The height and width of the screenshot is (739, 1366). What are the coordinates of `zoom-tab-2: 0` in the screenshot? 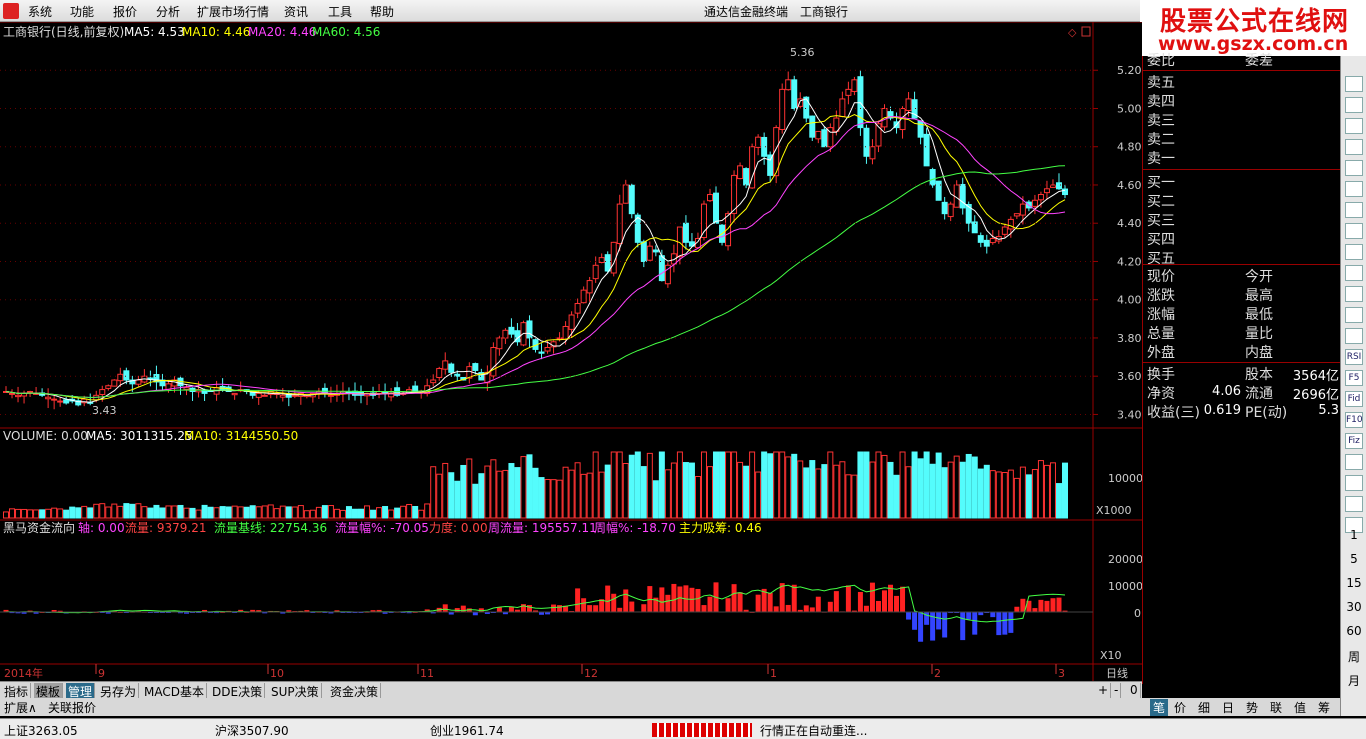 It's located at (1134, 690).